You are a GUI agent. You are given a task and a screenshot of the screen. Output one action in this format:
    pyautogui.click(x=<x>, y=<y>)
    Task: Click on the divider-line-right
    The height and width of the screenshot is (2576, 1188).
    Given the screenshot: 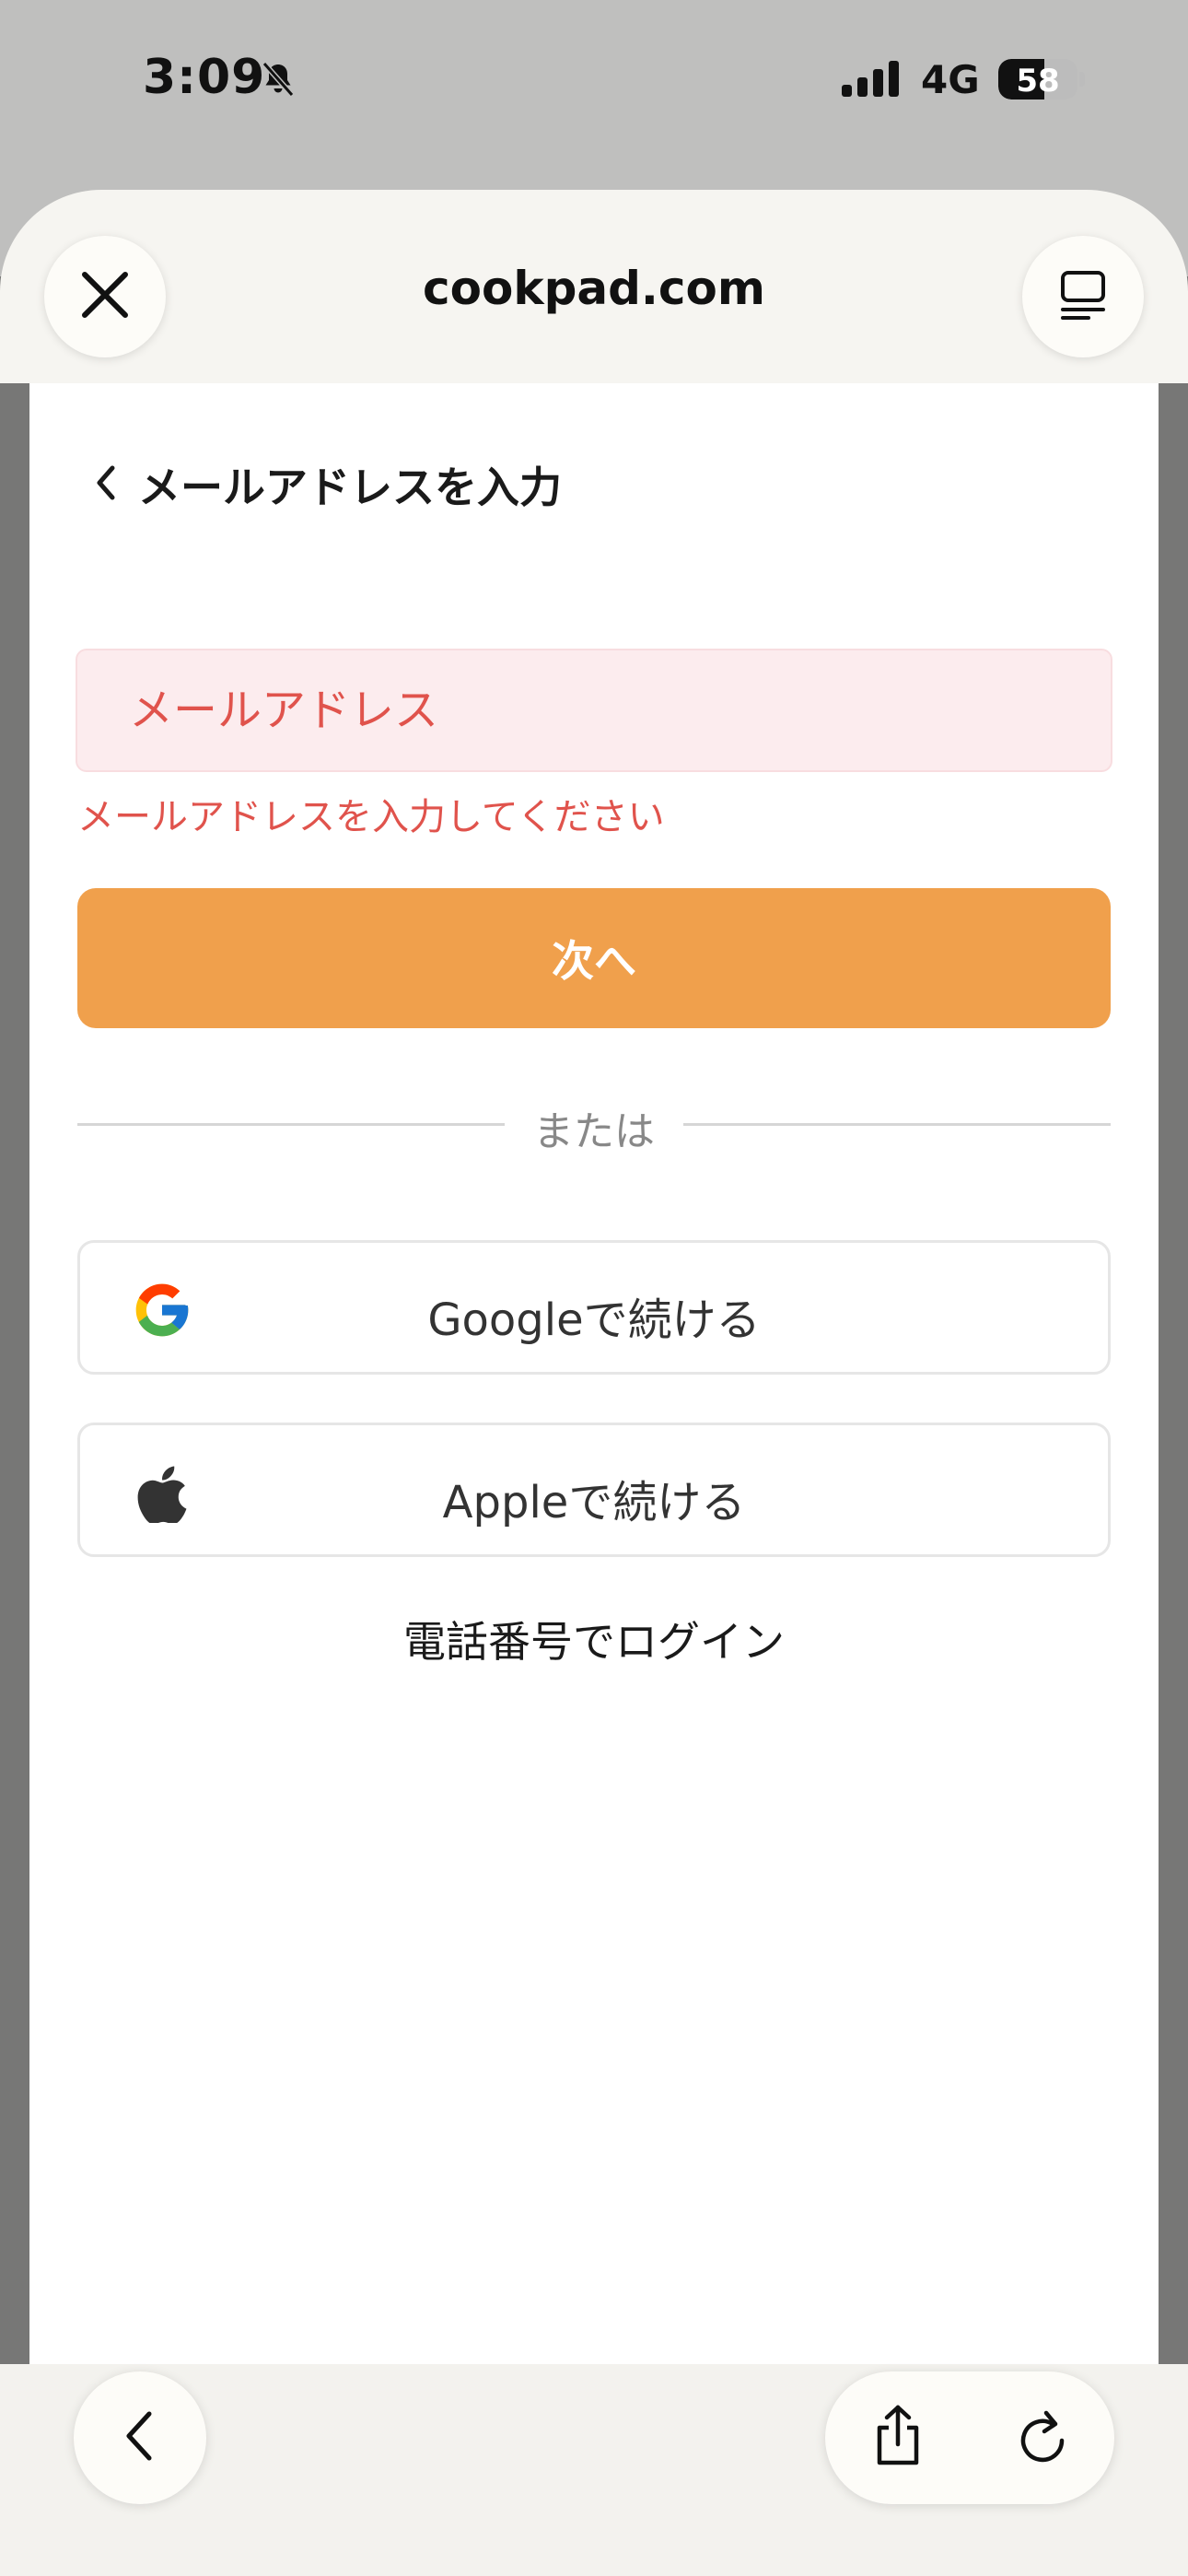 What is the action you would take?
    pyautogui.click(x=897, y=1124)
    